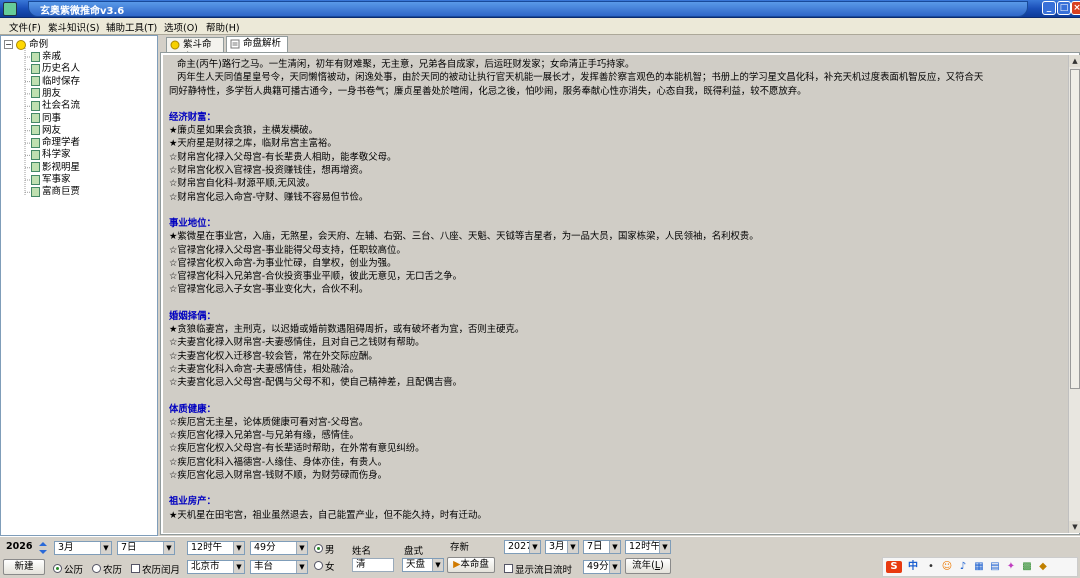 The width and height of the screenshot is (1080, 578). Describe the element at coordinates (56, 155) in the screenshot. I see `tree-item-label: 科学家` at that location.